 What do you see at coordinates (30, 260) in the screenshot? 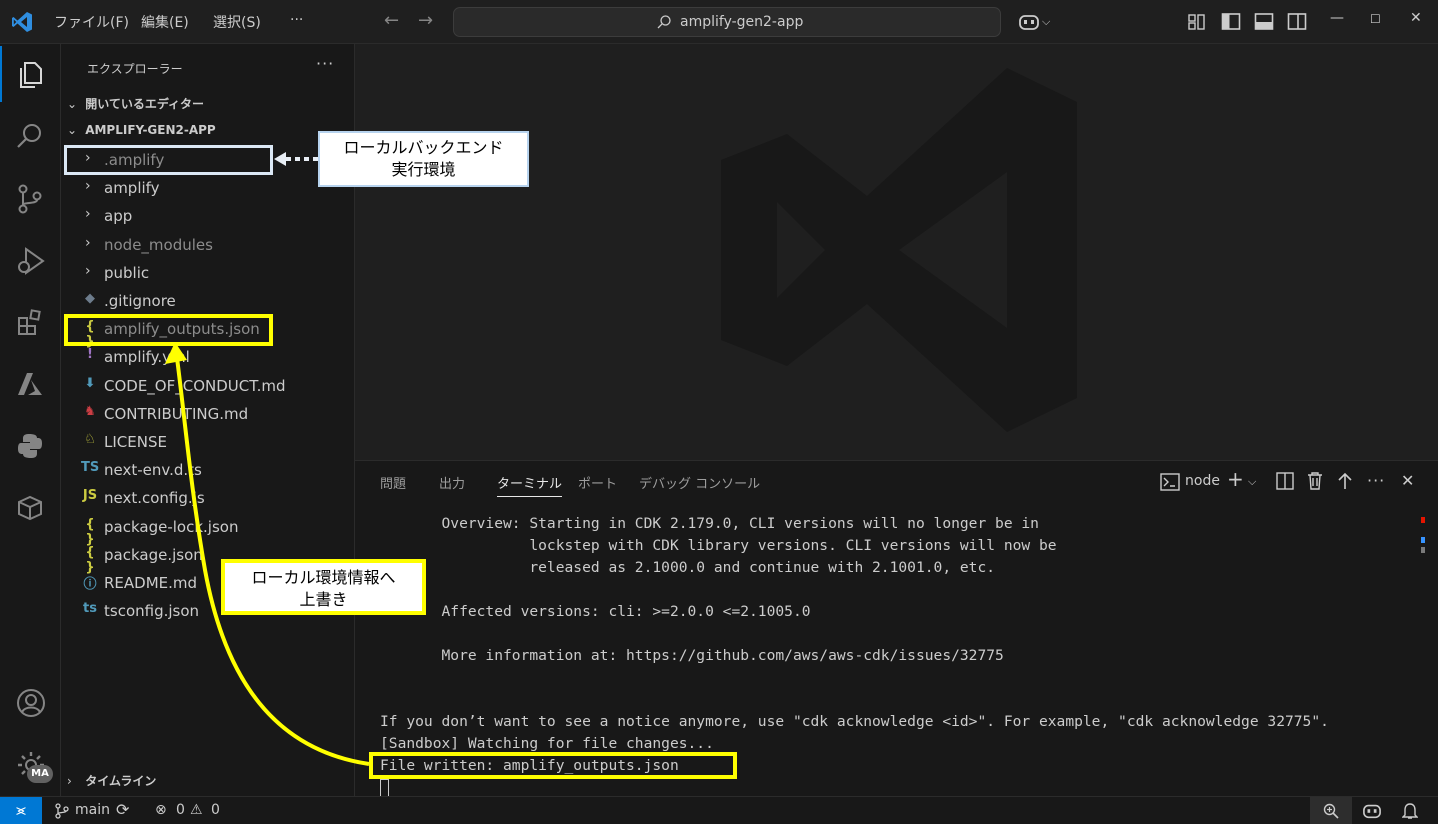
I see `activity-run-debug` at bounding box center [30, 260].